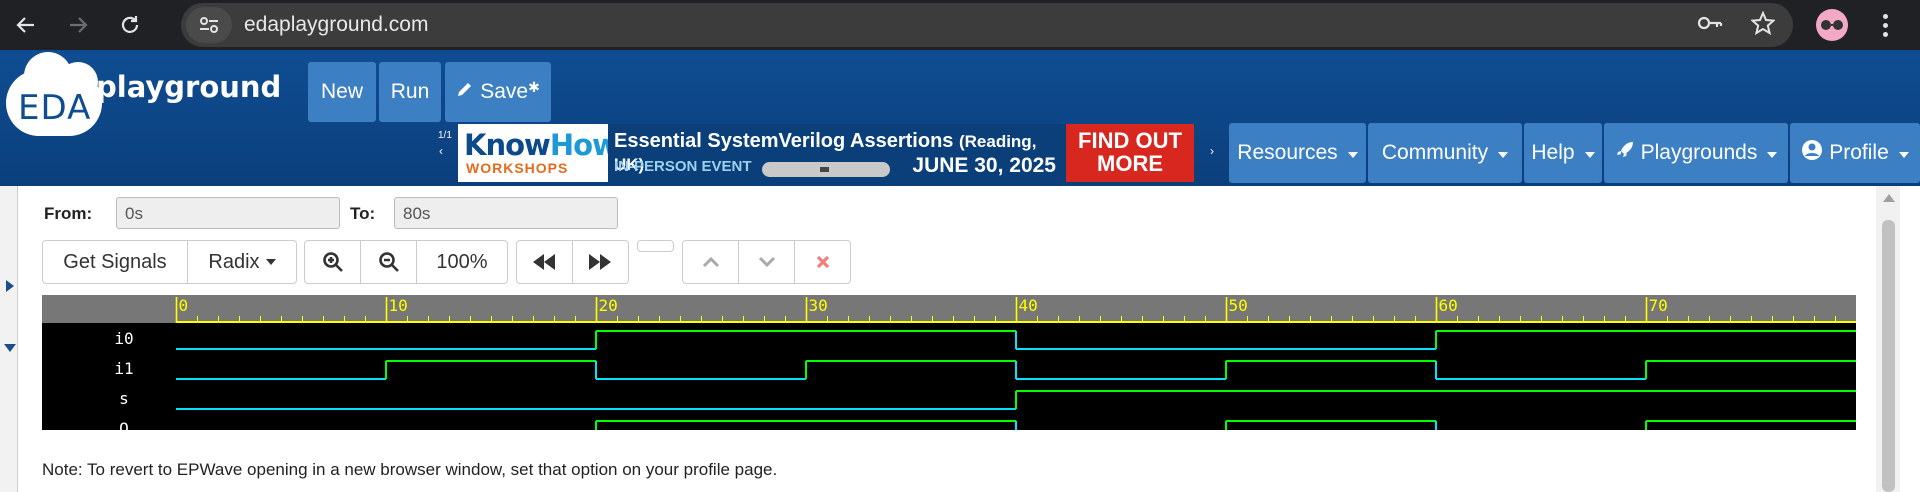 The width and height of the screenshot is (1920, 492). Describe the element at coordinates (1859, 152) in the screenshot. I see `profile-label: Profile` at that location.